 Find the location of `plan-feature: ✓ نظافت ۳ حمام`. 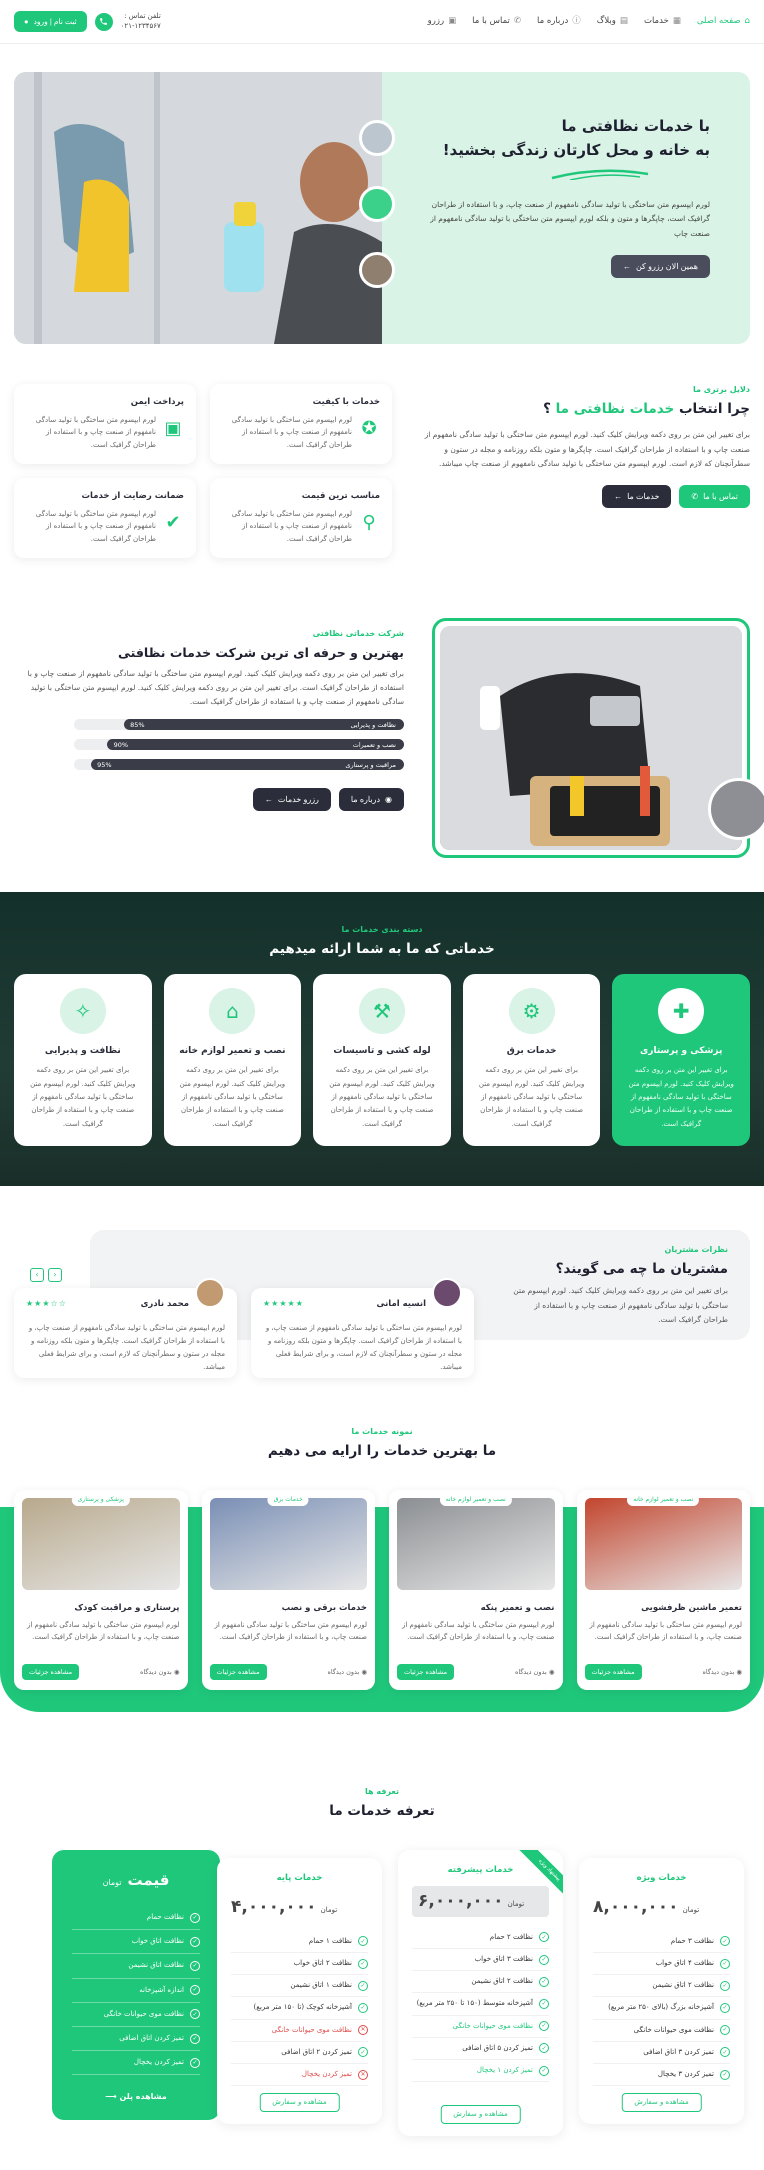

plan-feature: ✓ نظافت ۳ حمام is located at coordinates (661, 1942).